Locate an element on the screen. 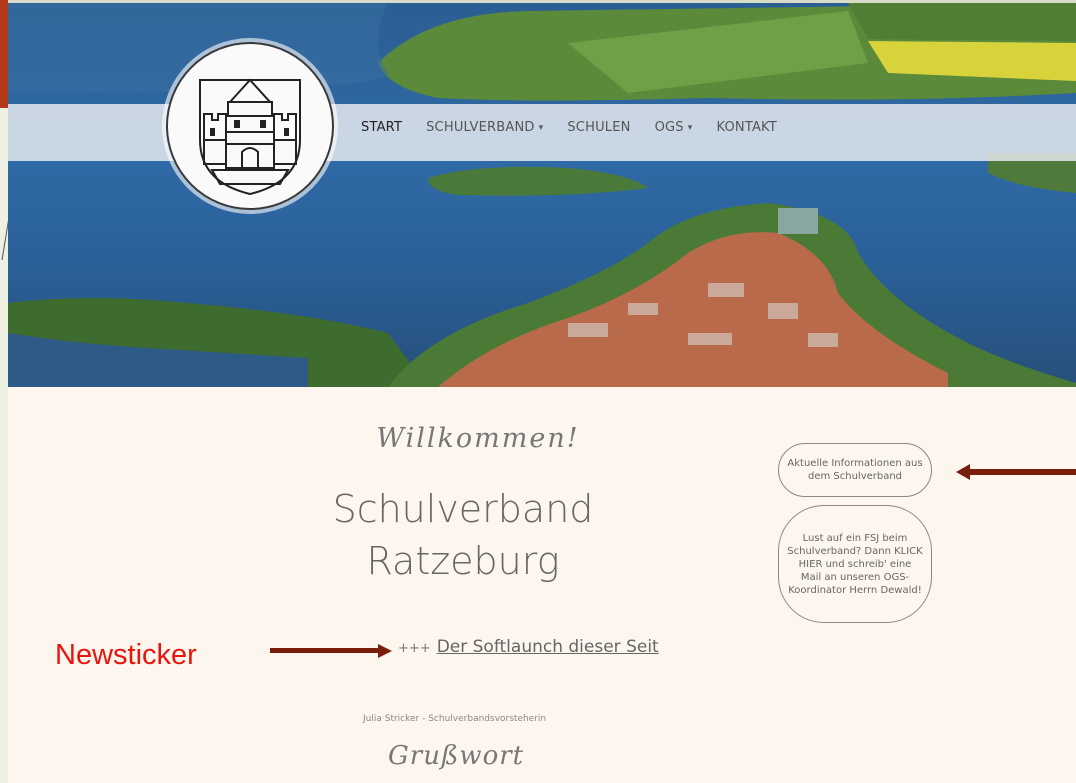  nav-item-label: START is located at coordinates (382, 127).